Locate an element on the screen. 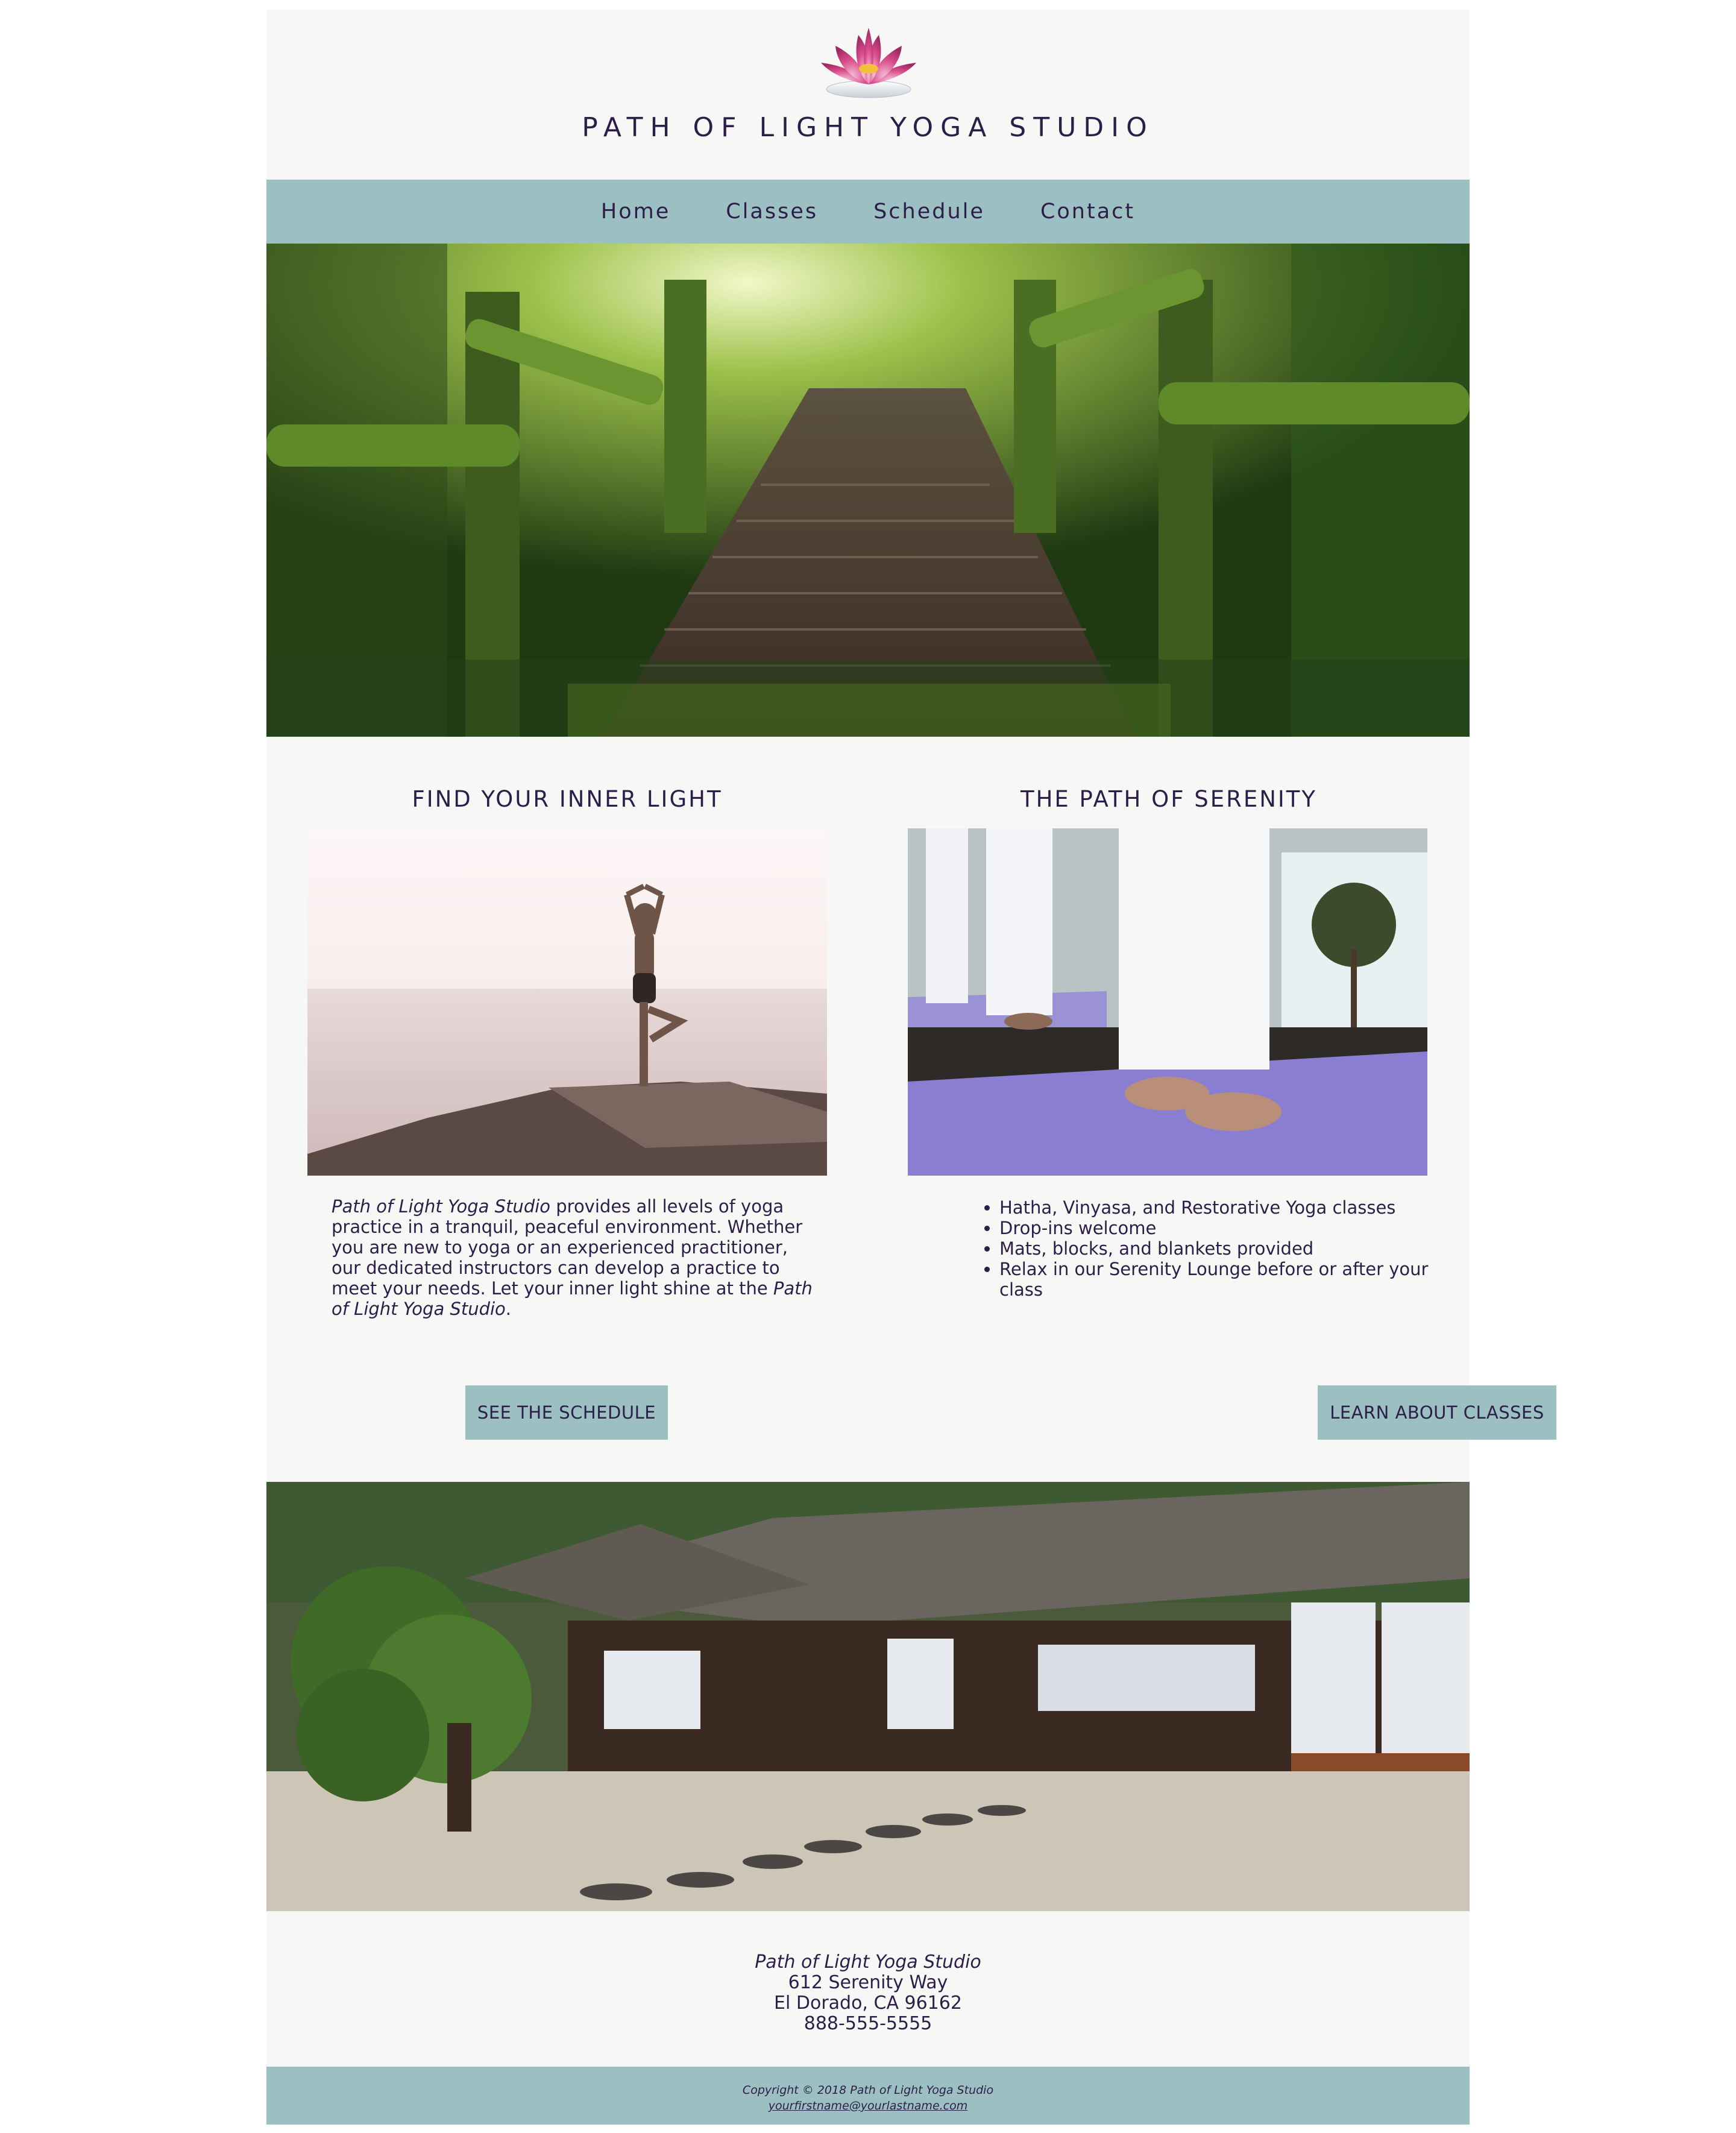  footer-email-link: yourfirstname@yourlastname.com is located at coordinates (868, 2106).